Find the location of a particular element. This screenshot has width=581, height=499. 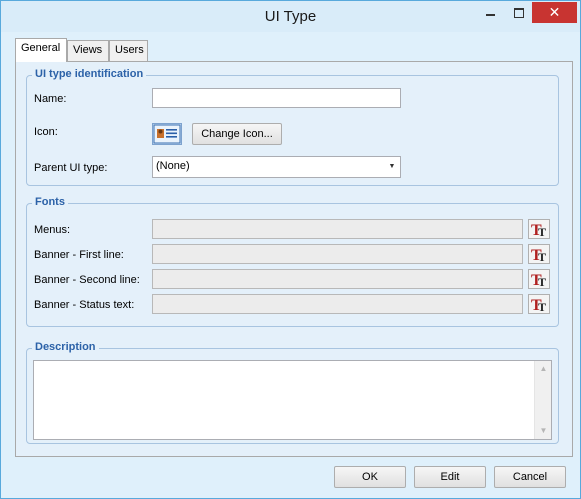

font-field-menus is located at coordinates (337, 229).